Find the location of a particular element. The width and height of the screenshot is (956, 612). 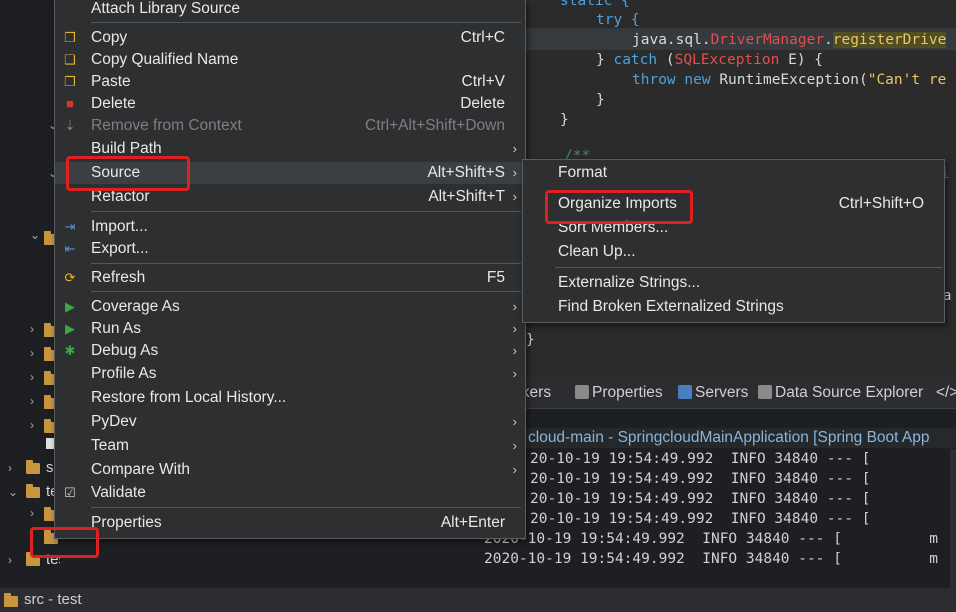

menu-item-run-as: ▶ Run As › is located at coordinates (290, 329).